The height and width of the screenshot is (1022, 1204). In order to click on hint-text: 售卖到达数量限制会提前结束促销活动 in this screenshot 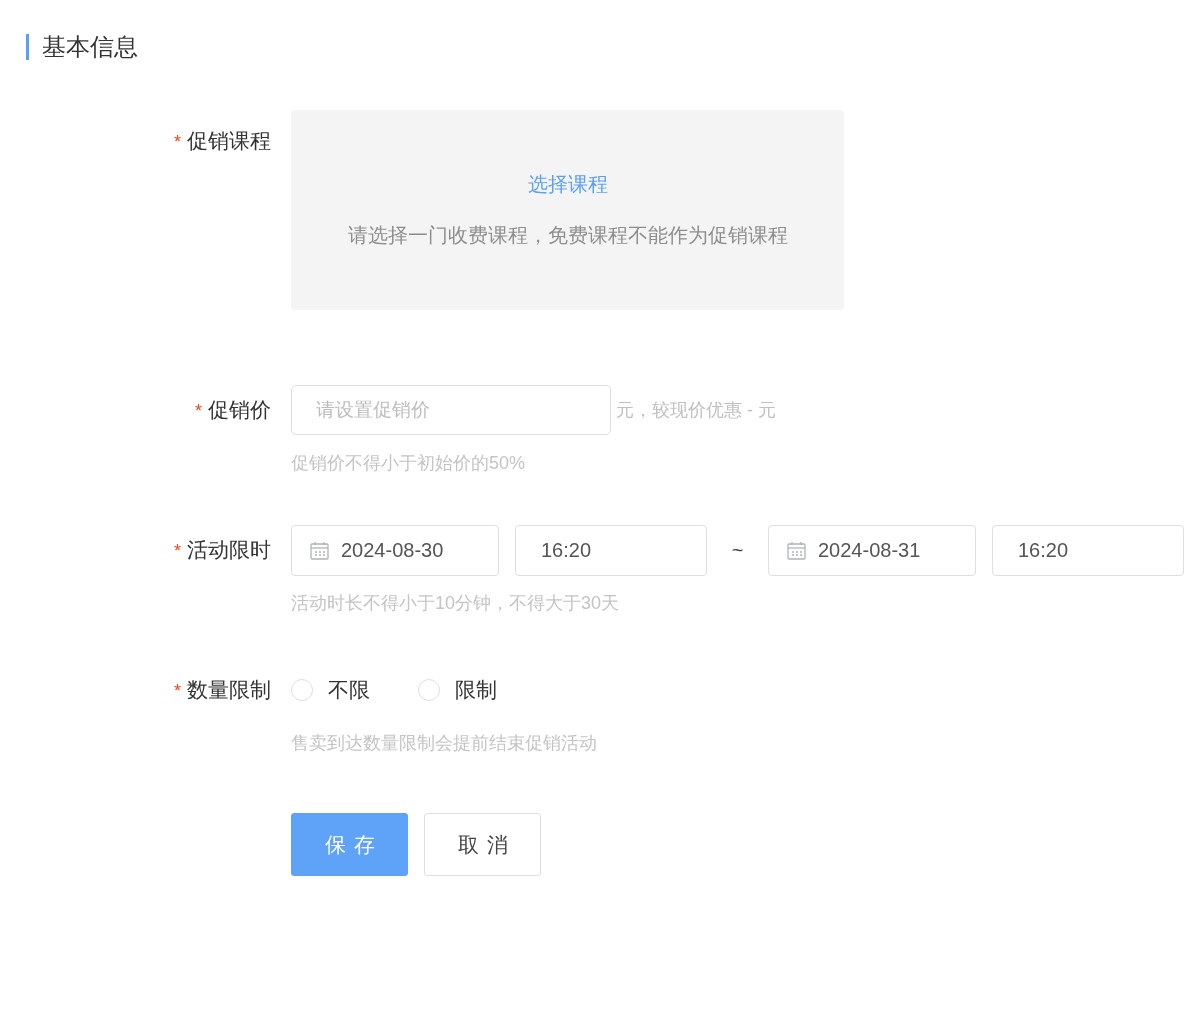, I will do `click(444, 743)`.